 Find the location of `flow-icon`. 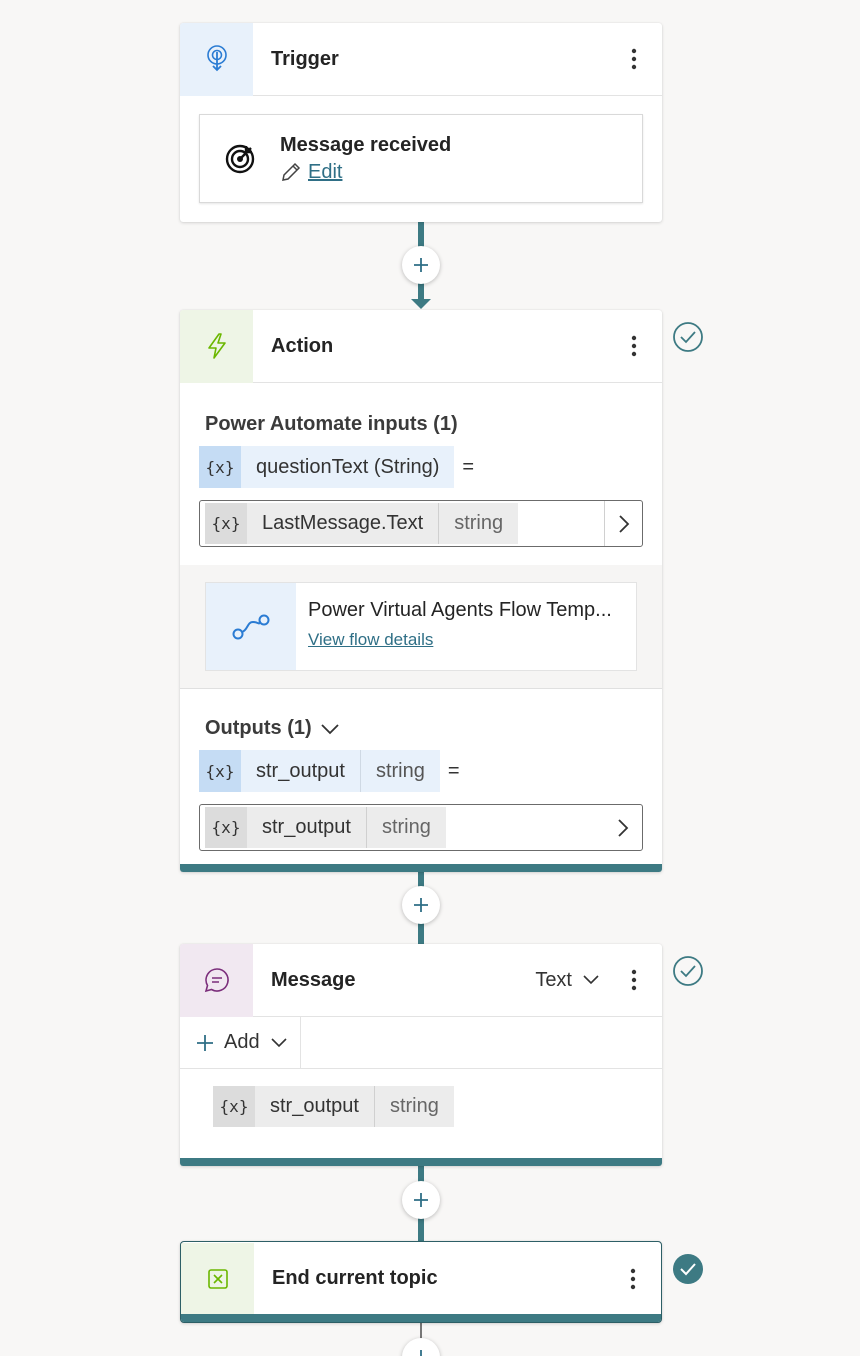

flow-icon is located at coordinates (251, 626).